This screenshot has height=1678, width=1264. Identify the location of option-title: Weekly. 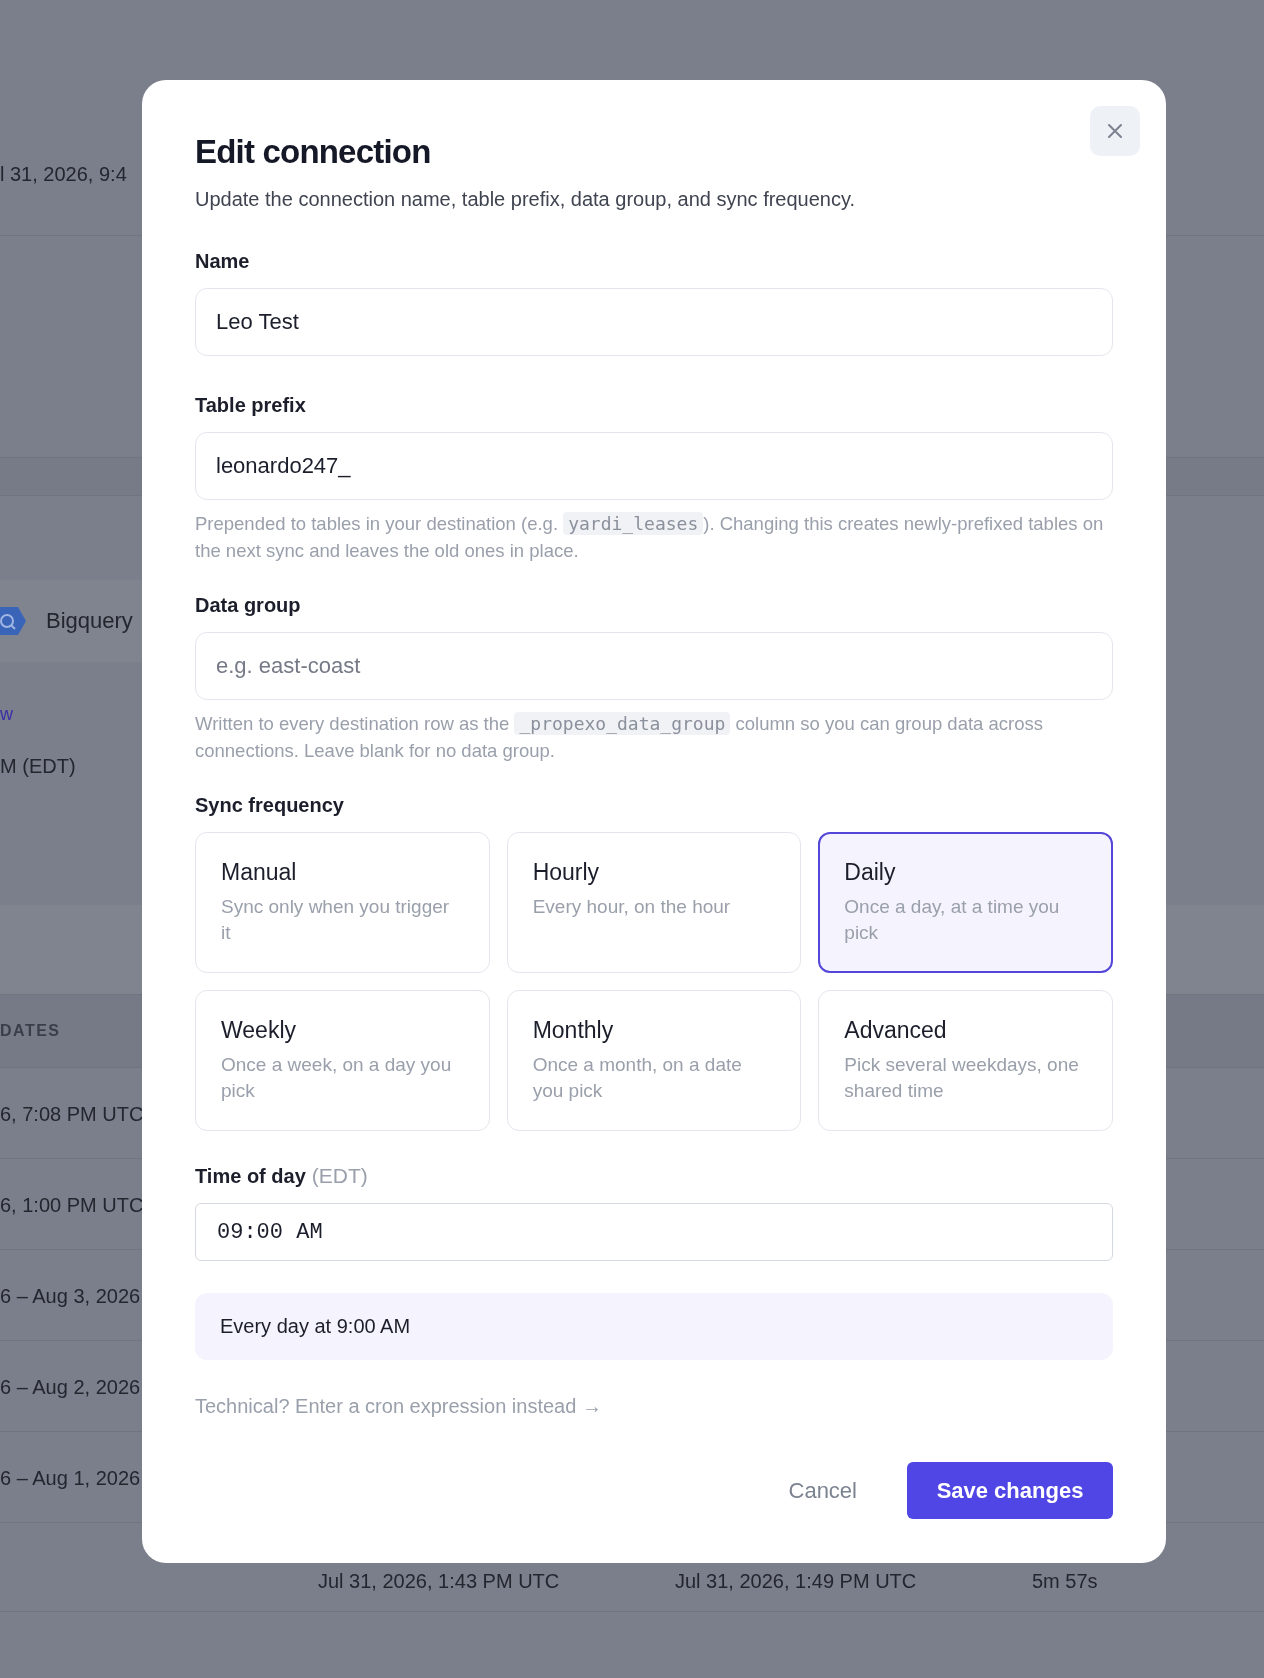
(259, 1030).